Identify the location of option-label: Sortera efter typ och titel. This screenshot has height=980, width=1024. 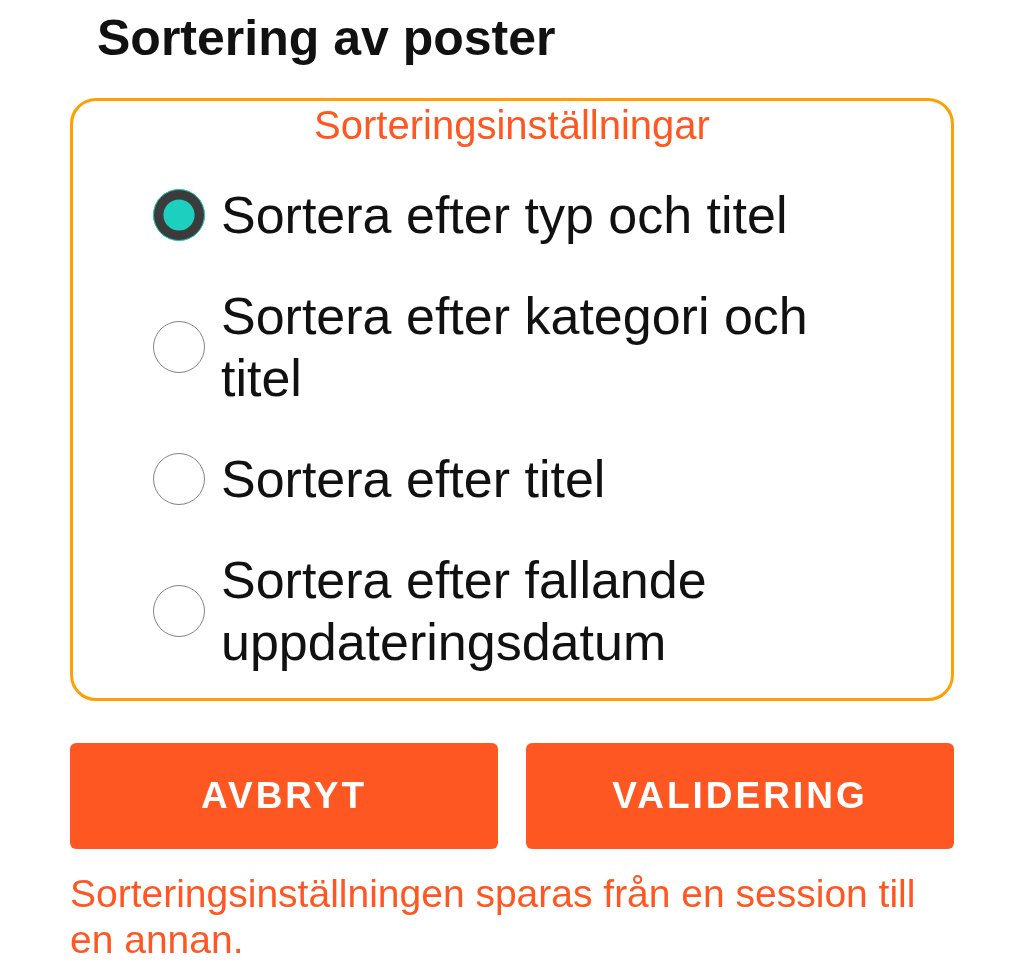
(505, 215).